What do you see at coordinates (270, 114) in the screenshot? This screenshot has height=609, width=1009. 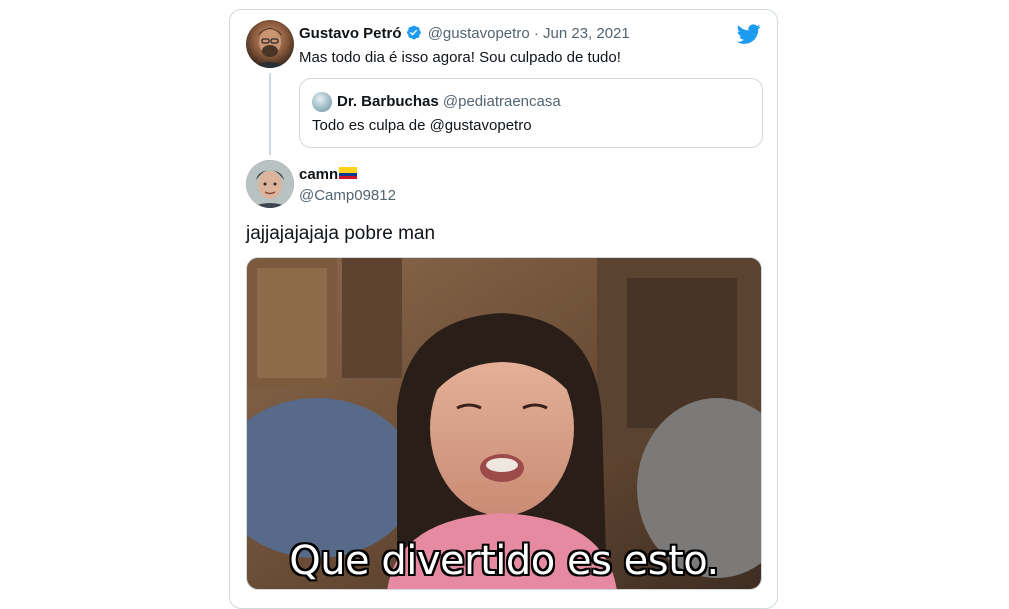 I see `thread-connector-line` at bounding box center [270, 114].